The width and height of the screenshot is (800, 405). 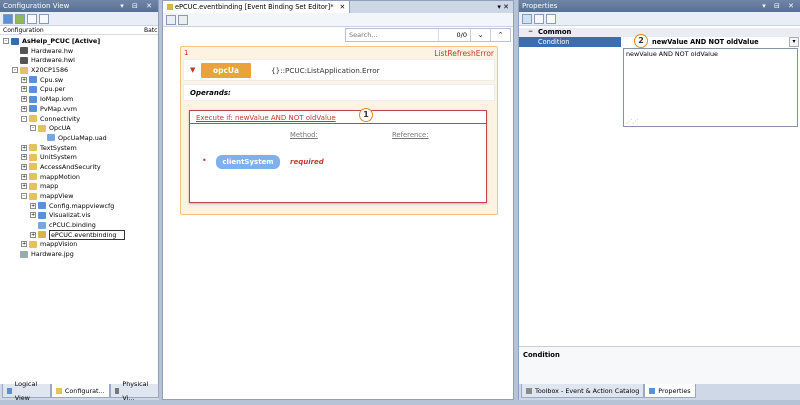 I want to click on properties-title: Properties ▾ ⊟ ✕, so click(x=659, y=6).